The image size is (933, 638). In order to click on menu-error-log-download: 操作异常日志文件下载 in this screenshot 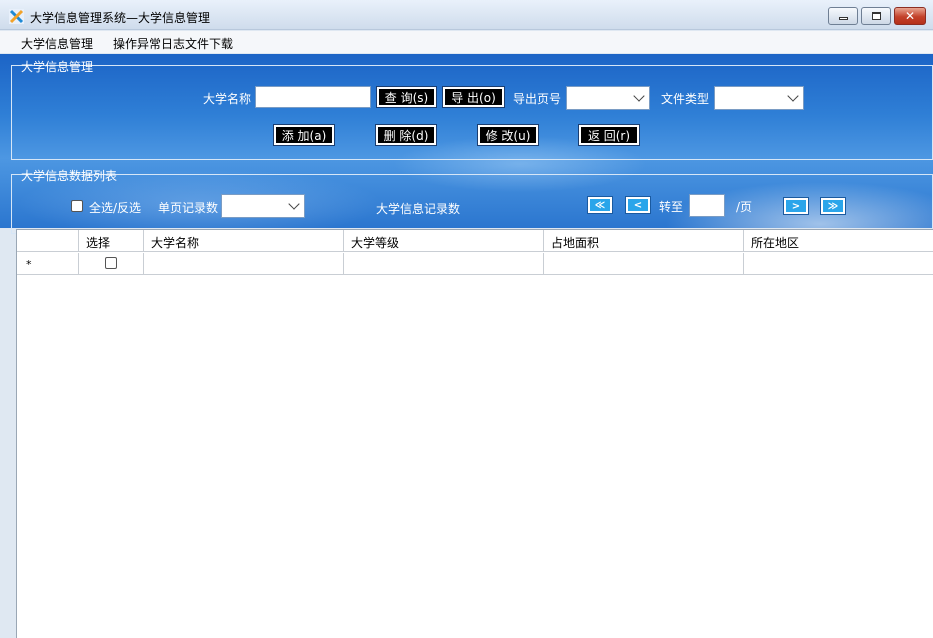, I will do `click(173, 43)`.